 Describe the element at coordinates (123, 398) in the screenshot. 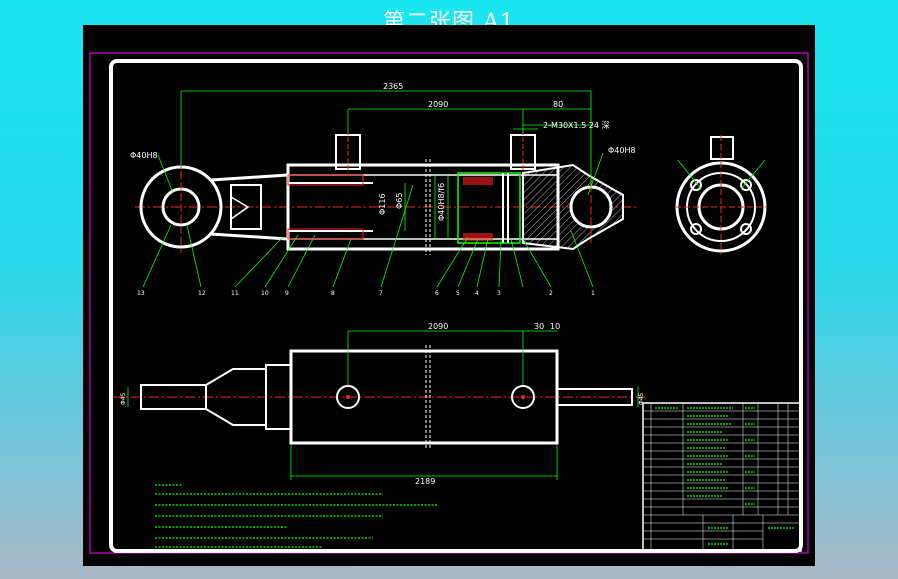

I see `dim-rod-end-dia: Φ45` at that location.